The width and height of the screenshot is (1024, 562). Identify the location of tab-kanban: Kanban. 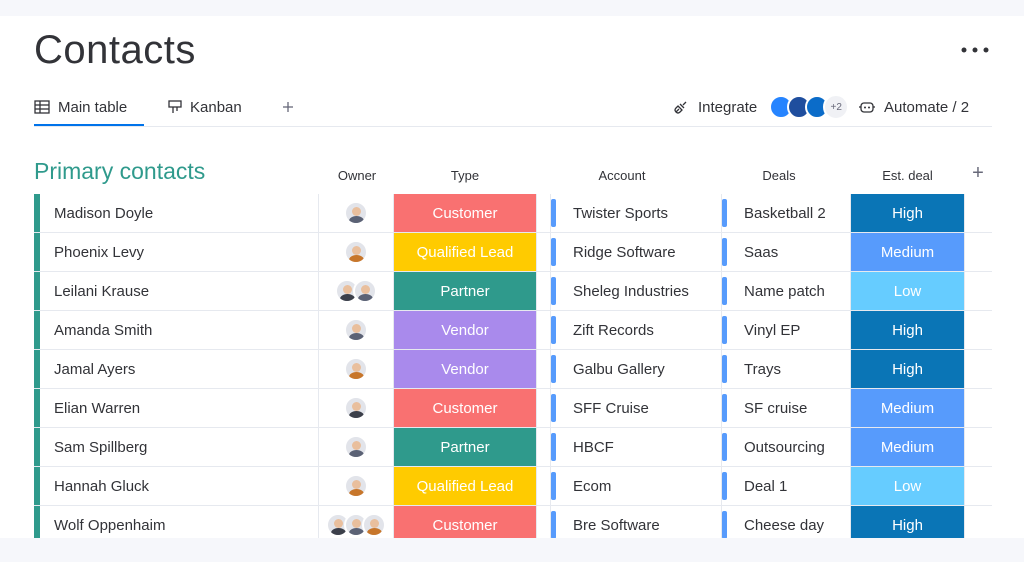
(205, 107).